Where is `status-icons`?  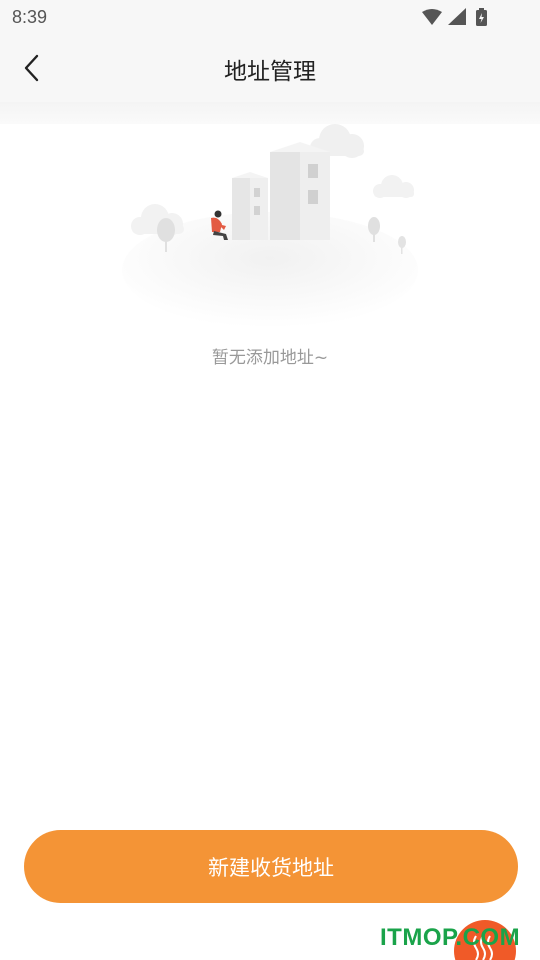 status-icons is located at coordinates (460, 18).